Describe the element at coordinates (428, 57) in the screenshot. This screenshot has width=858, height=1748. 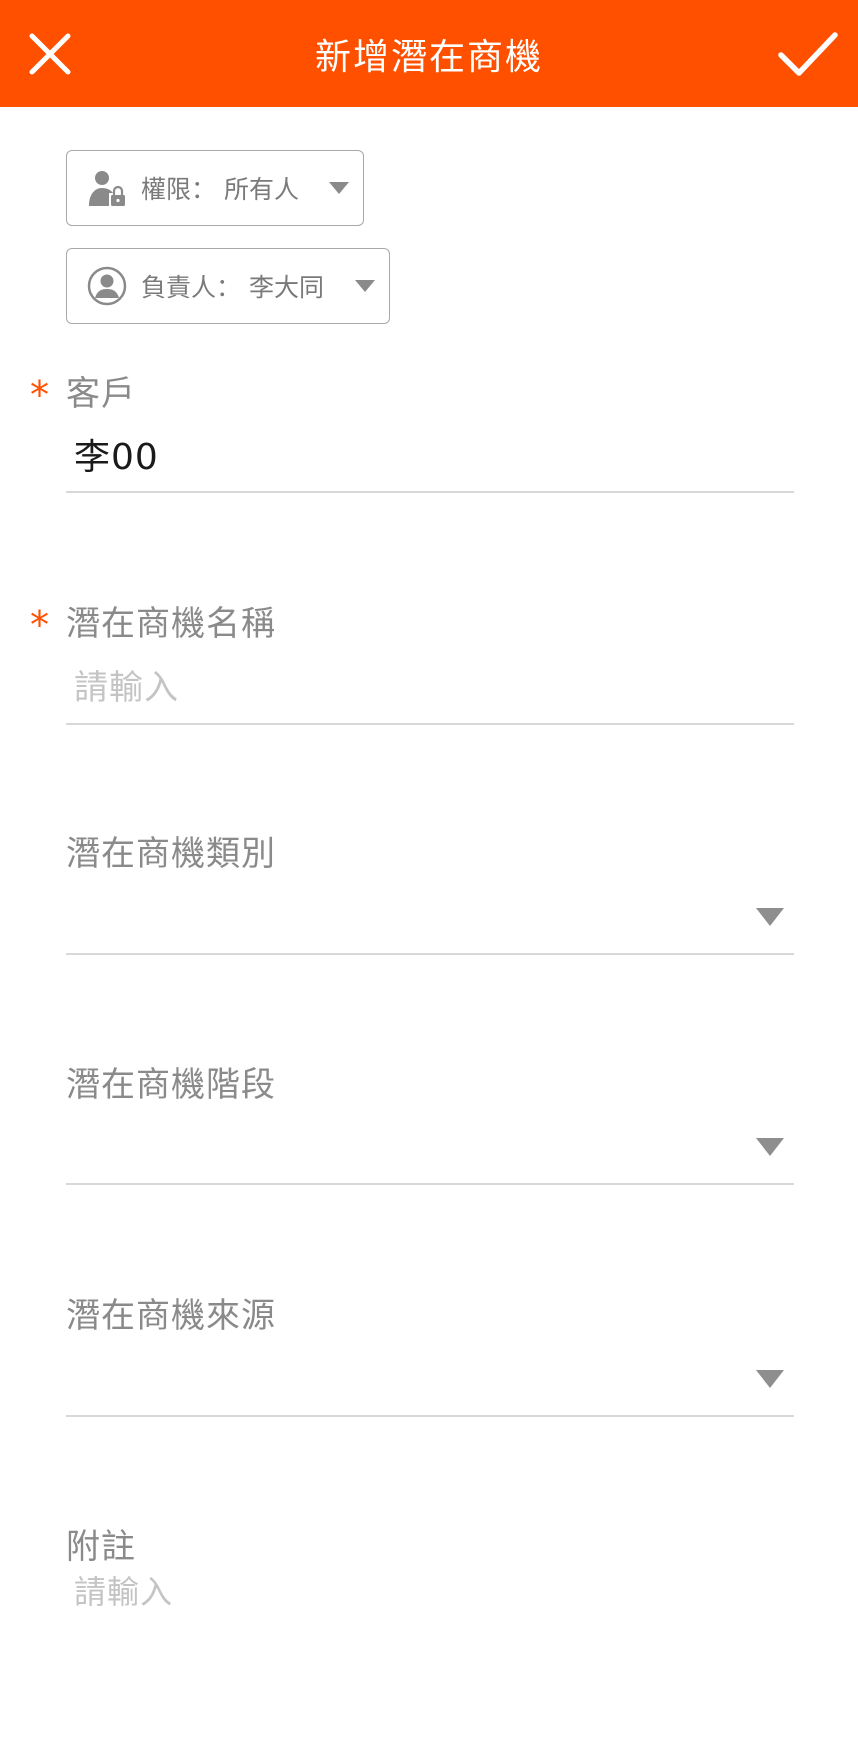
I see `page-title: 新增潛在商機` at that location.